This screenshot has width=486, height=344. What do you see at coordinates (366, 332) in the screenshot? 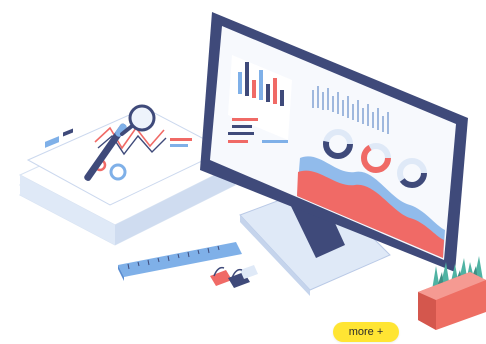
I see `more-button: more +` at bounding box center [366, 332].